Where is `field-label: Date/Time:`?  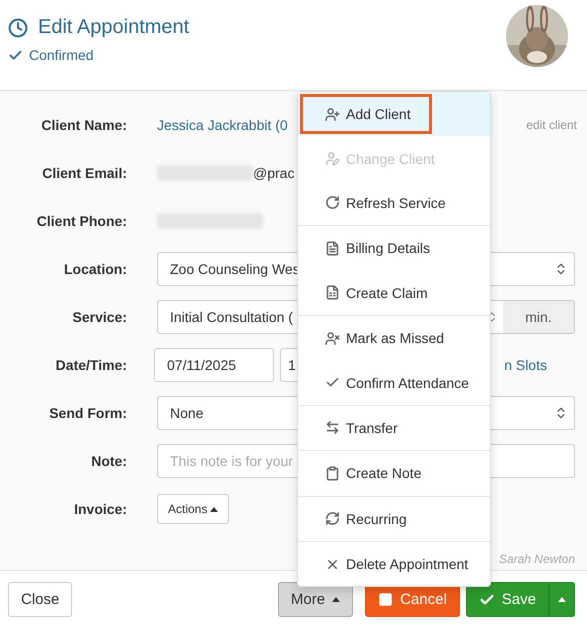 field-label: Date/Time: is located at coordinates (90, 365).